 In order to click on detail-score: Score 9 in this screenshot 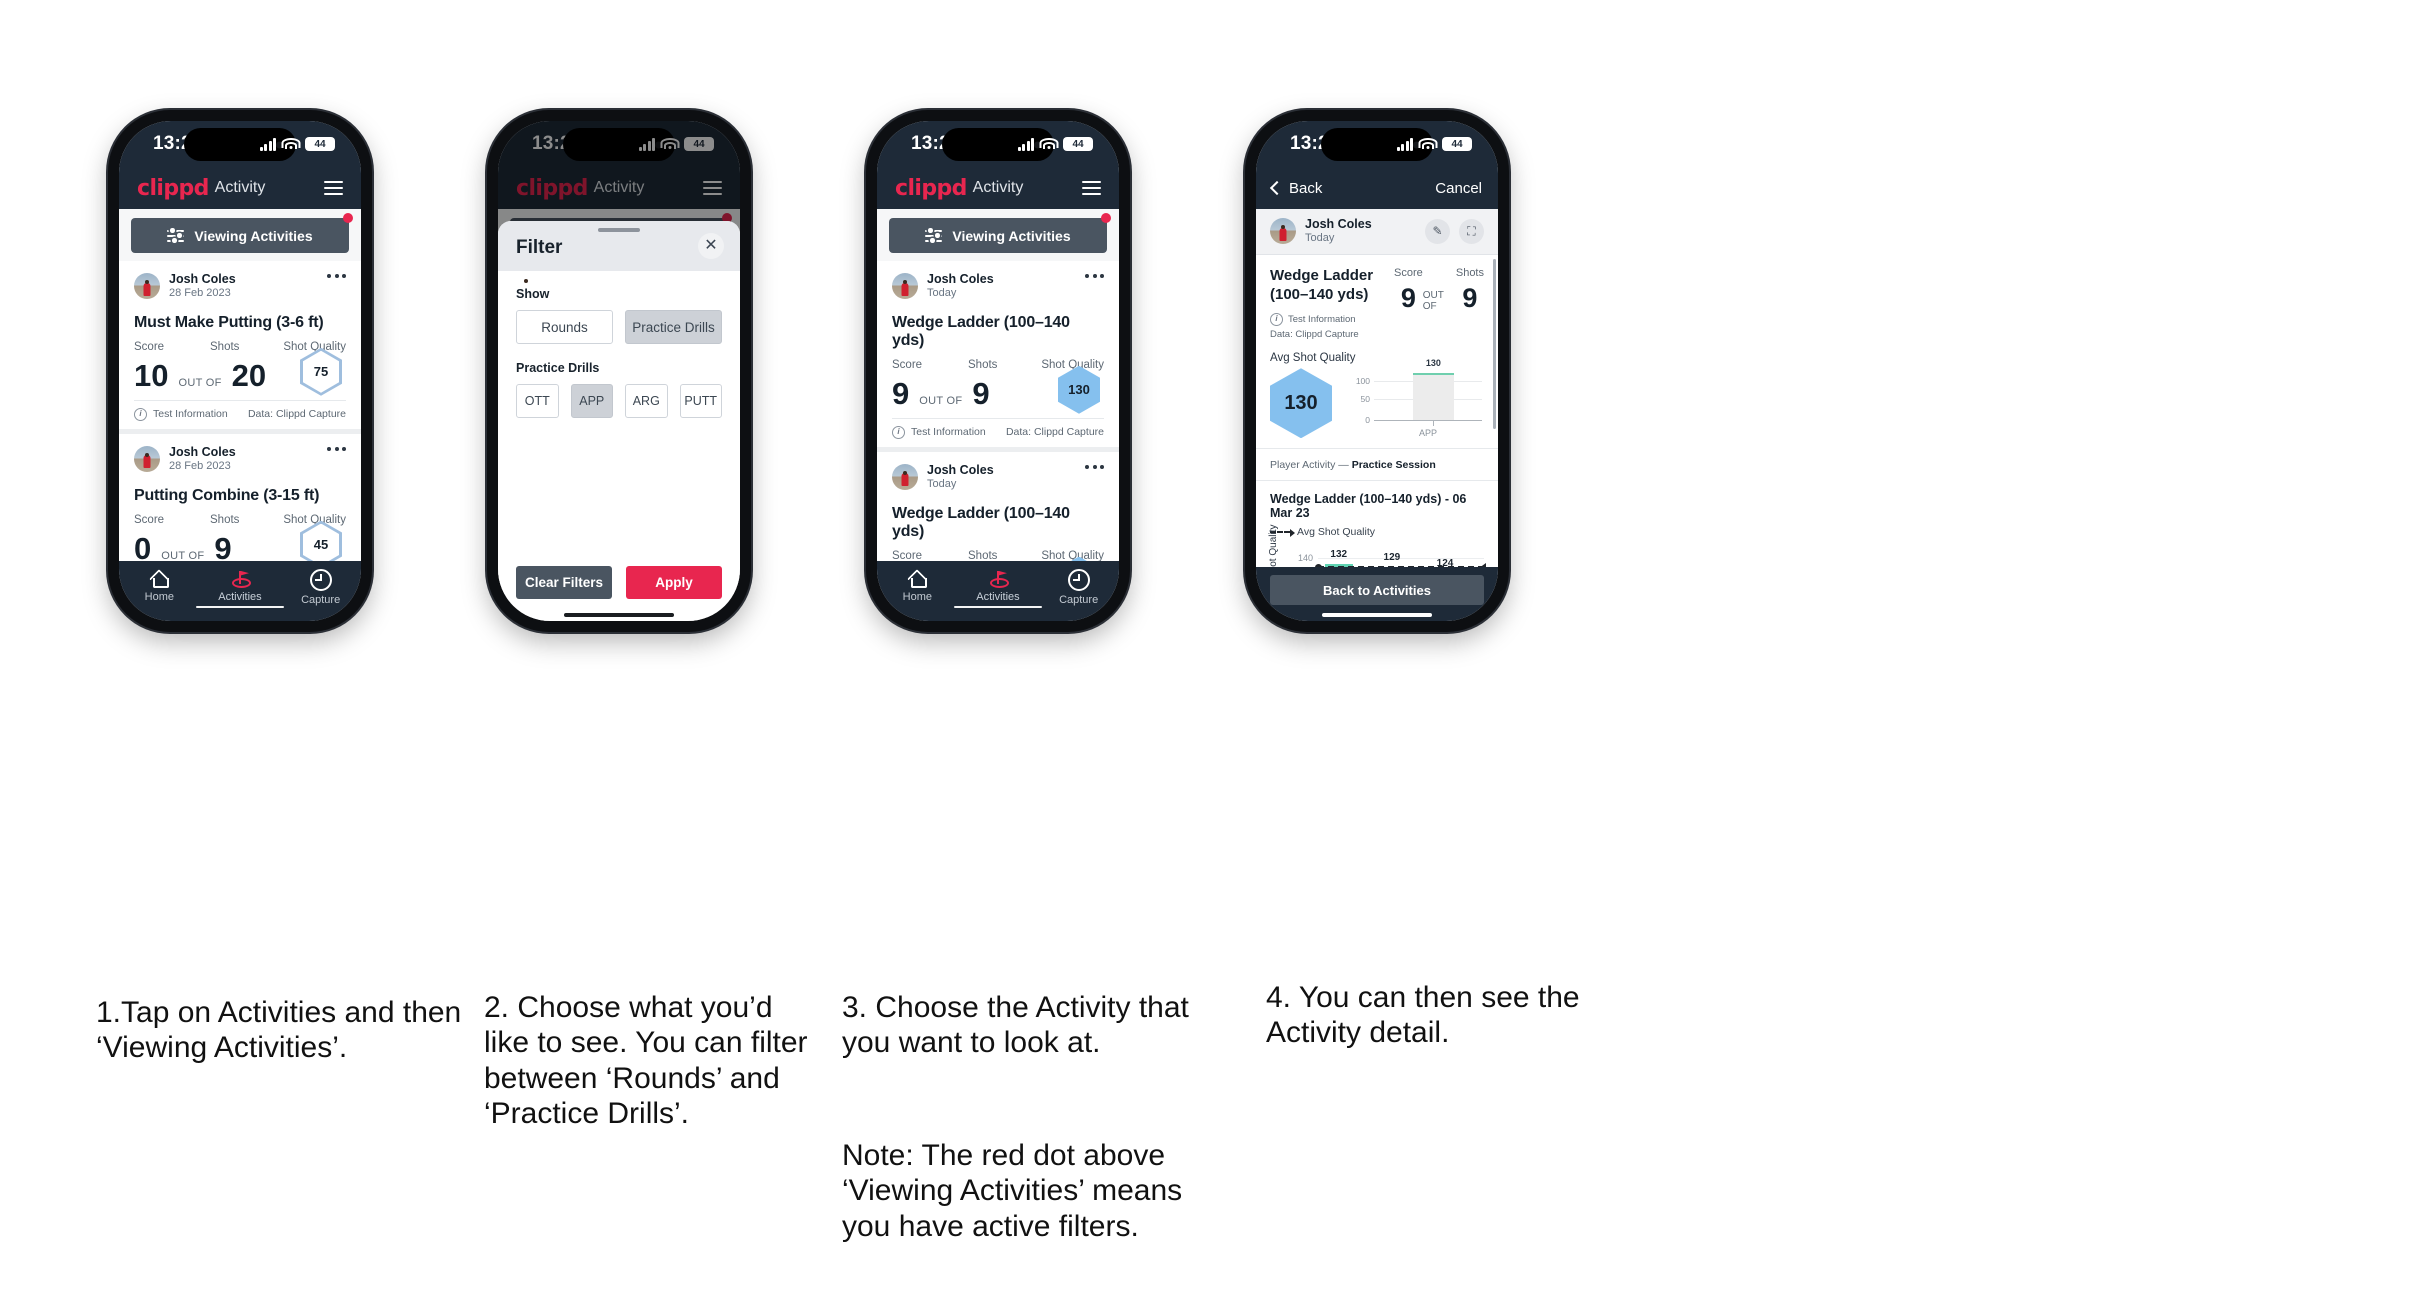, I will do `click(1408, 290)`.